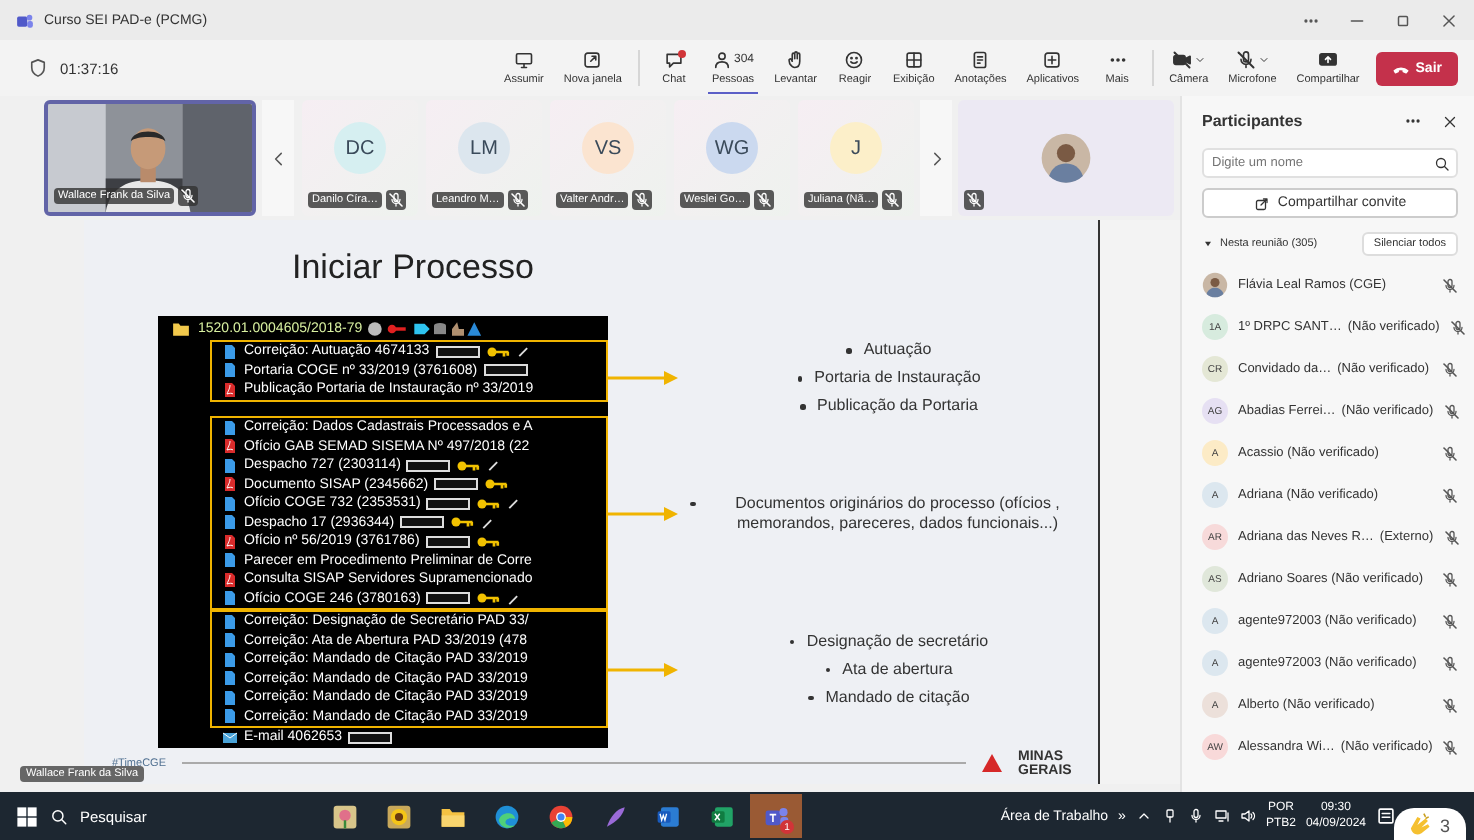  Describe the element at coordinates (278, 158) in the screenshot. I see `chevron-left-icon` at that location.